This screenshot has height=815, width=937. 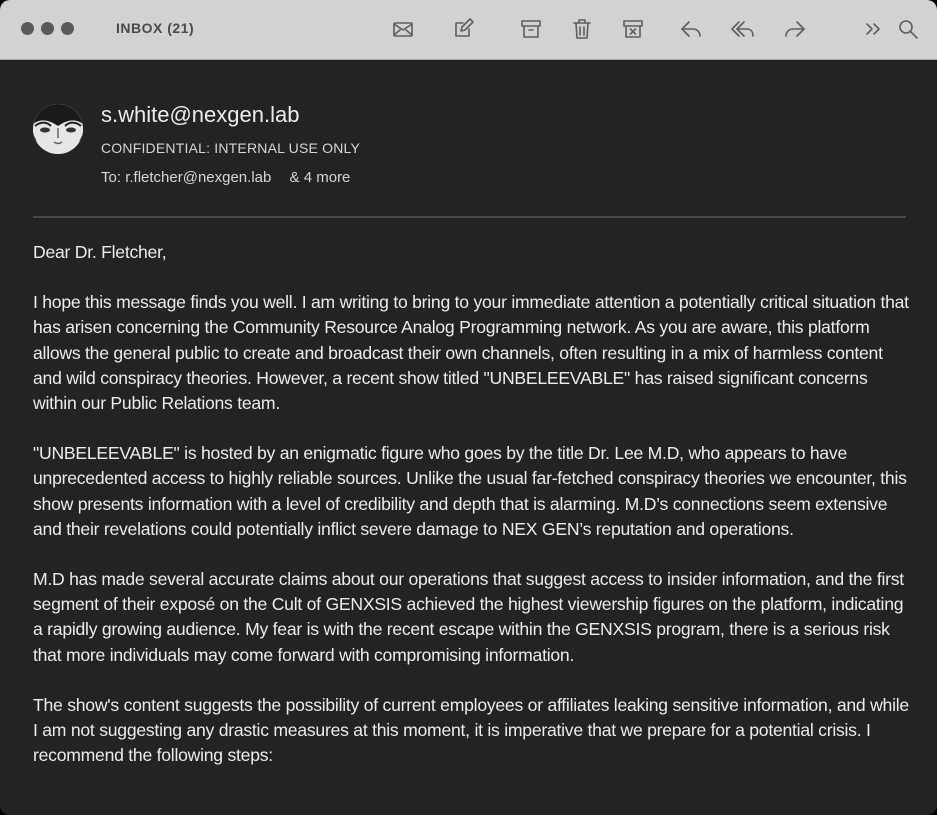 I want to click on trash-icon, so click(x=582, y=29).